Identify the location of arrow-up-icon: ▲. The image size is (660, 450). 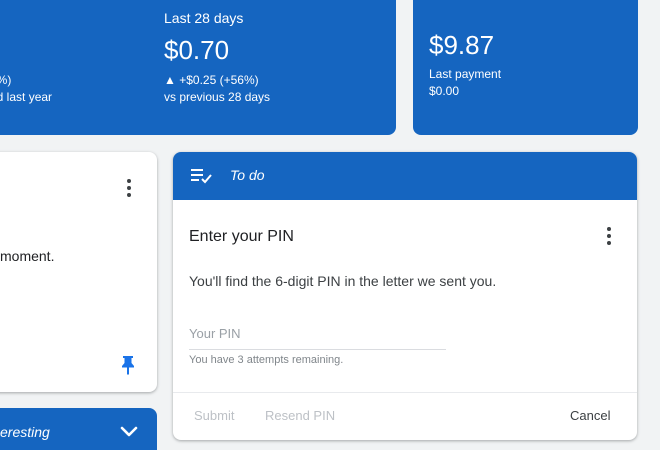
(170, 80).